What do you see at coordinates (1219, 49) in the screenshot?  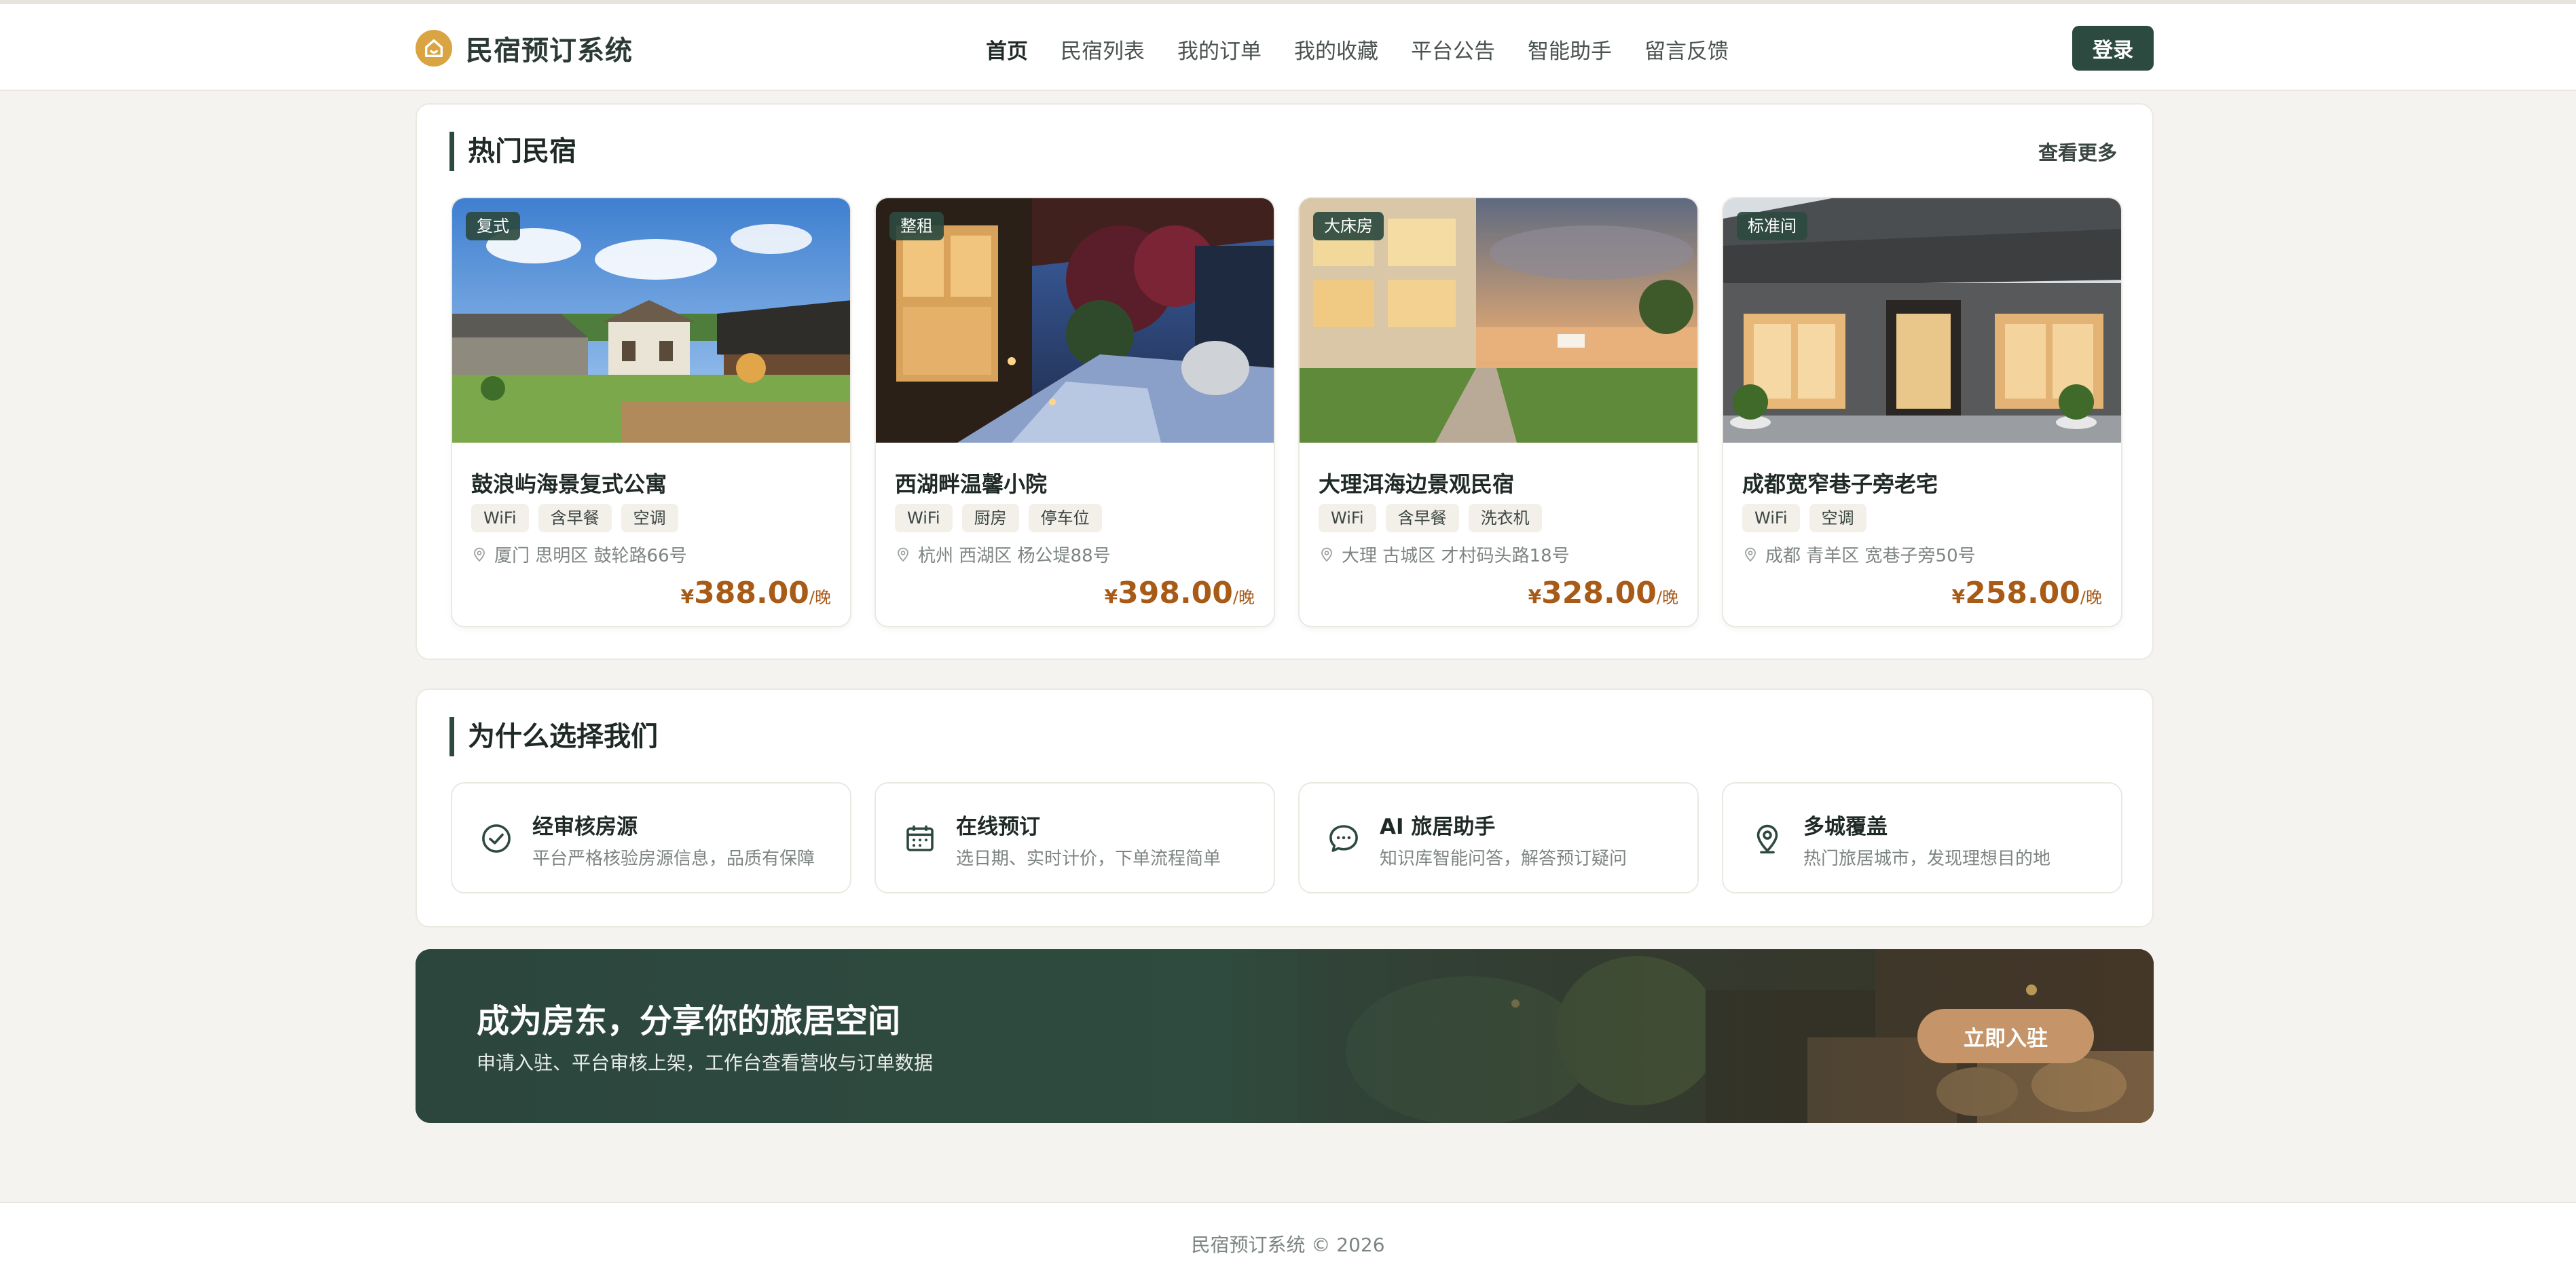 I see `nav-item-my-orders: 我的订单` at bounding box center [1219, 49].